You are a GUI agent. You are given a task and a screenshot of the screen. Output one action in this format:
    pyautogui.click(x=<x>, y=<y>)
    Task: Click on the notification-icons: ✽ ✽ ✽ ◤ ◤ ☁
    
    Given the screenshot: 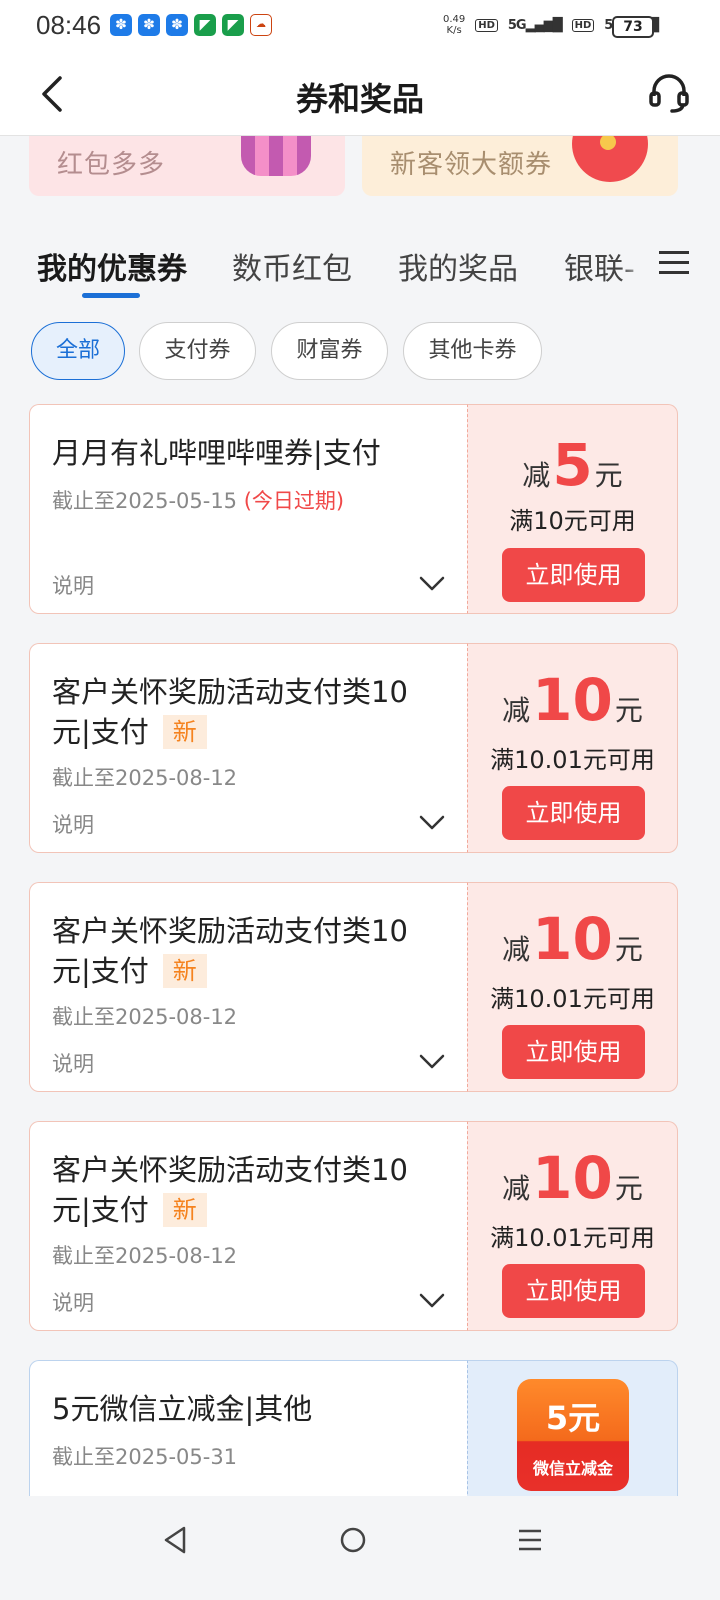 What is the action you would take?
    pyautogui.click(x=191, y=25)
    